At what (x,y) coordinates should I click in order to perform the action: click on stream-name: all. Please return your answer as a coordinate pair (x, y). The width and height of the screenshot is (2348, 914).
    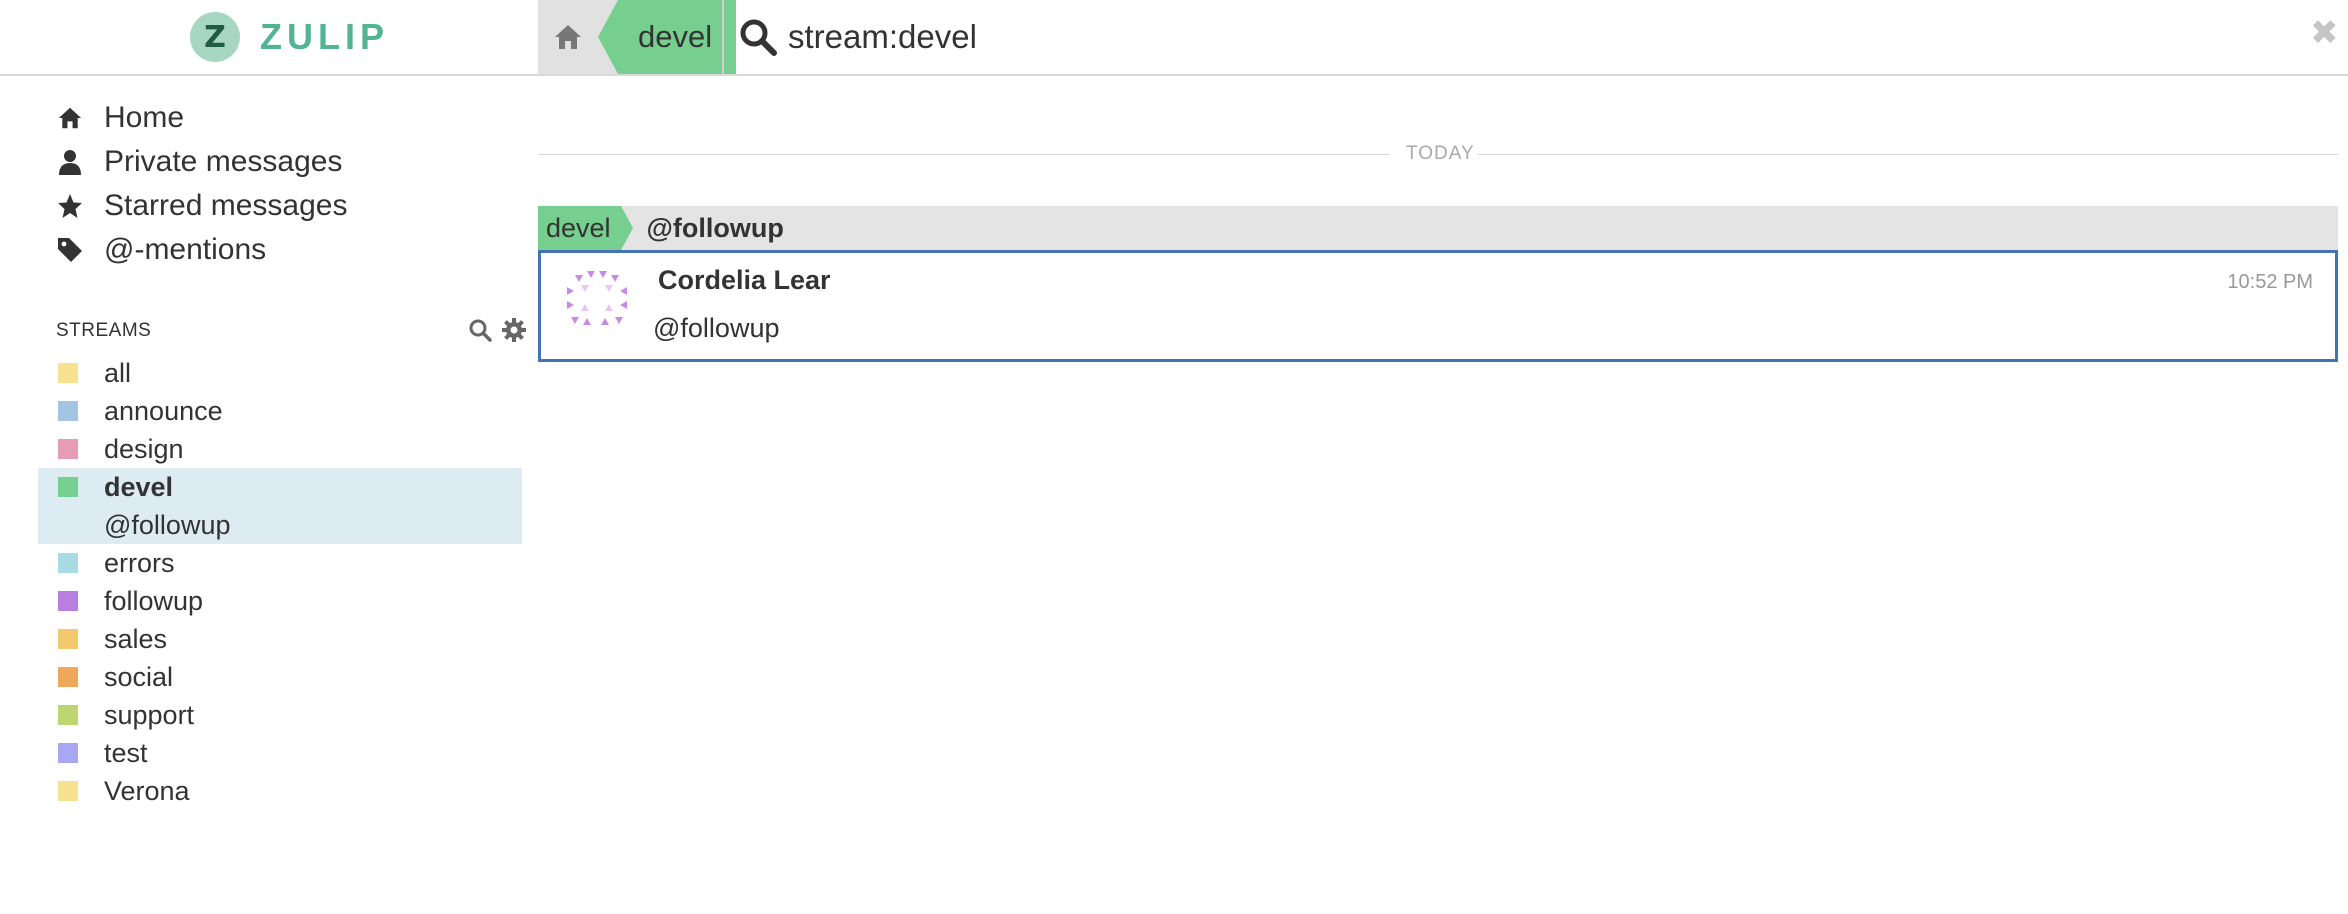
    Looking at the image, I should click on (118, 372).